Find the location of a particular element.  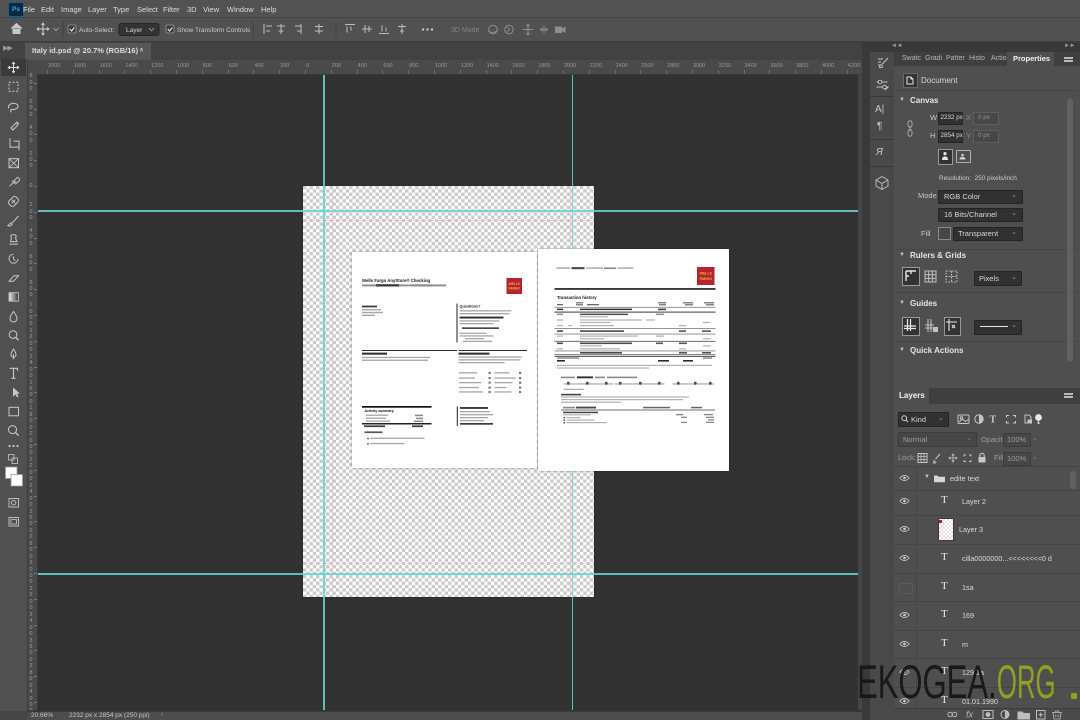

svg-text: Questions? is located at coordinates (471, 307).